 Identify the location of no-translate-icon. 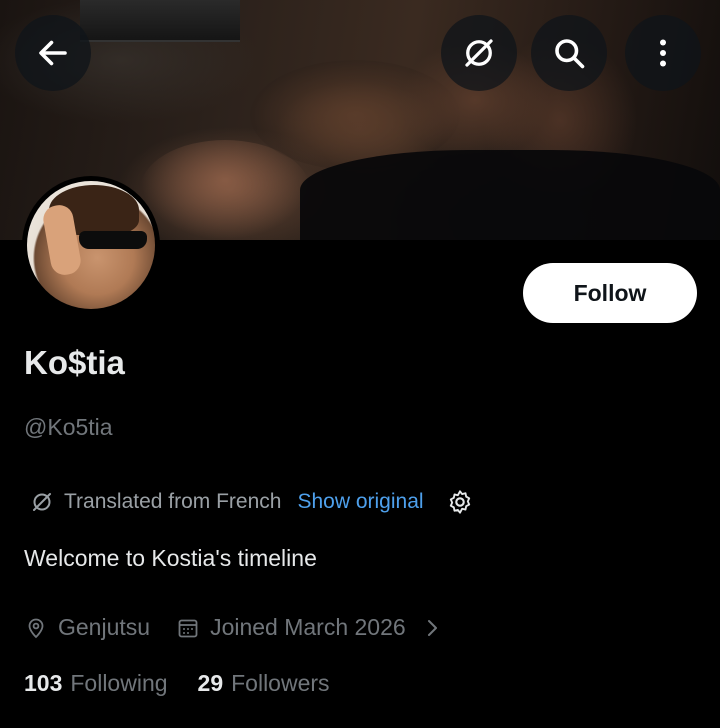
(479, 53).